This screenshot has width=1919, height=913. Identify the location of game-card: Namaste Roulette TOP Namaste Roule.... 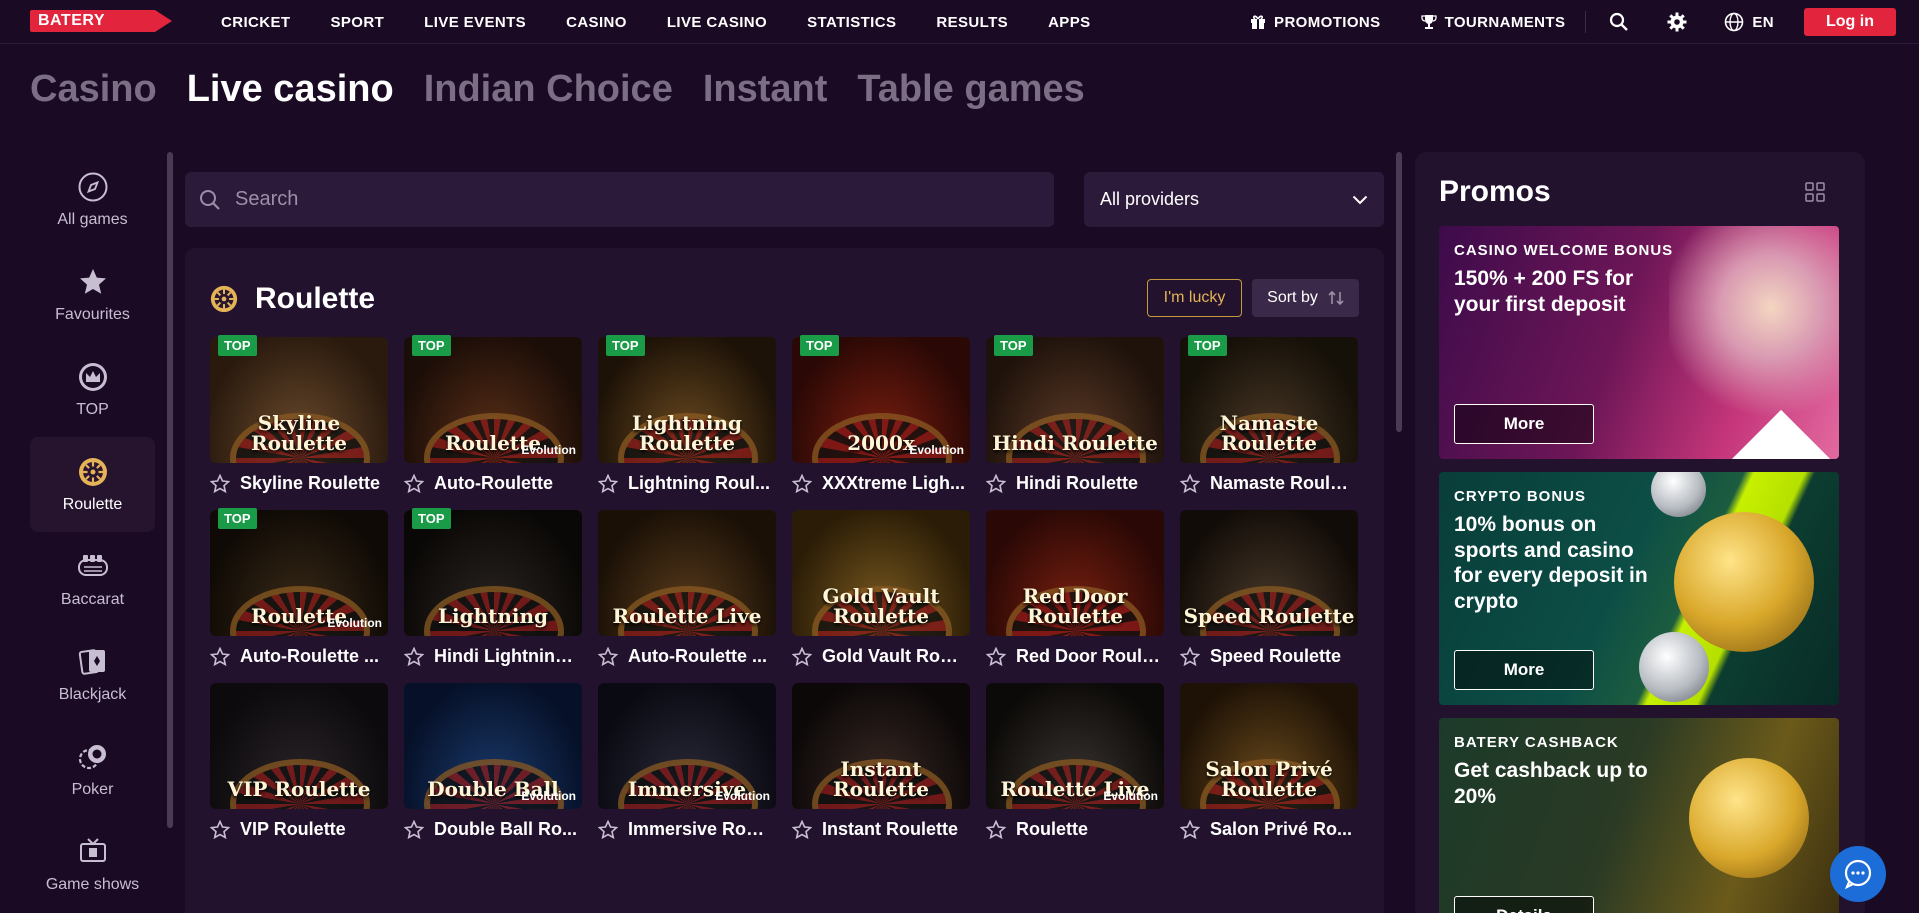
(1269, 422).